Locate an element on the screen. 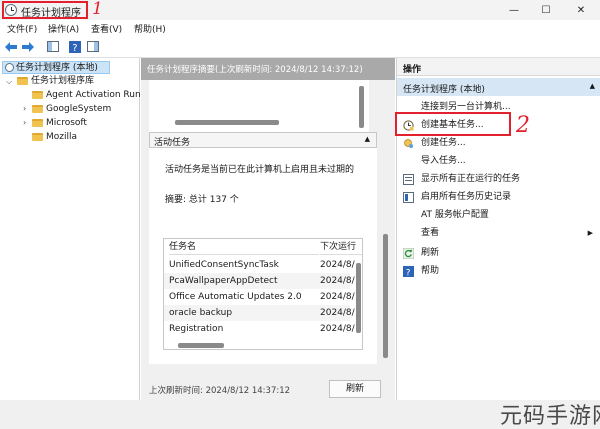  actions-group-header: 任务计划程序 (本地) ▲ is located at coordinates (498, 87).